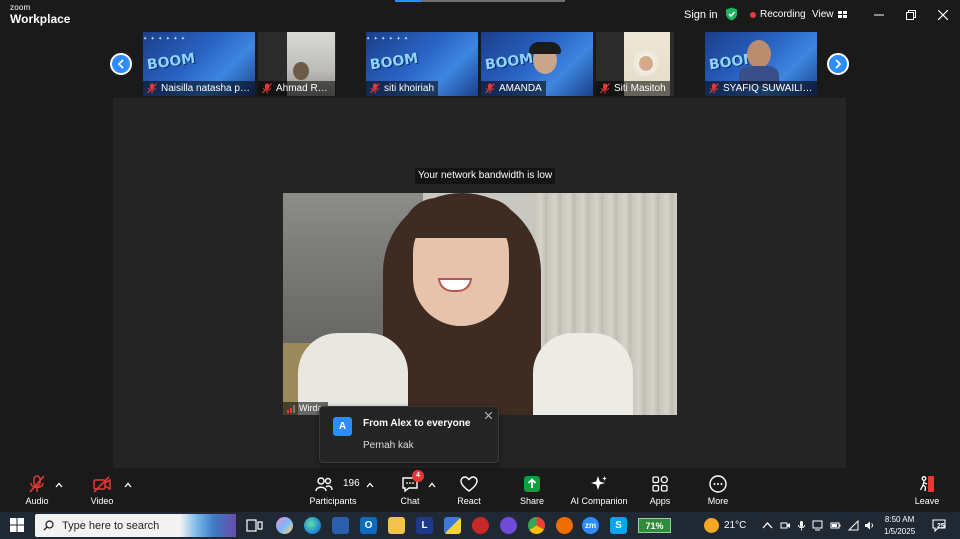  What do you see at coordinates (731, 14) in the screenshot?
I see `encryption-shield-icon` at bounding box center [731, 14].